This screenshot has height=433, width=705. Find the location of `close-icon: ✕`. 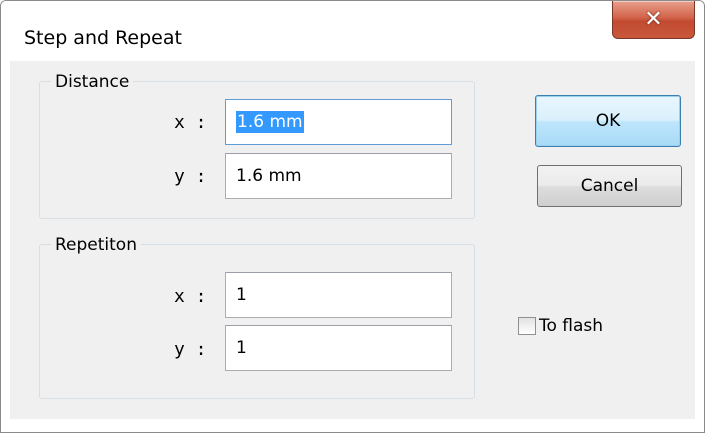

close-icon: ✕ is located at coordinates (653, 19).